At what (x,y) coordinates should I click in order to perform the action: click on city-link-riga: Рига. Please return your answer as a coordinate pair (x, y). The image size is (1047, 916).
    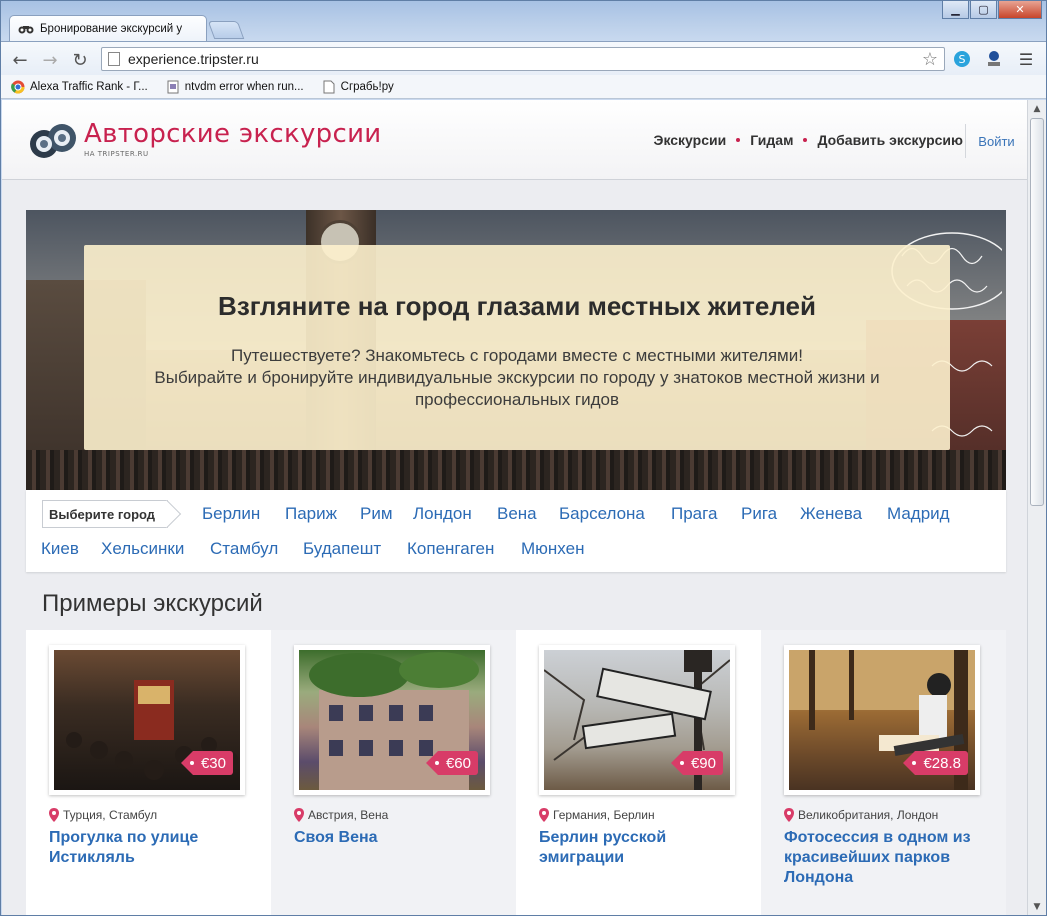
    Looking at the image, I should click on (759, 514).